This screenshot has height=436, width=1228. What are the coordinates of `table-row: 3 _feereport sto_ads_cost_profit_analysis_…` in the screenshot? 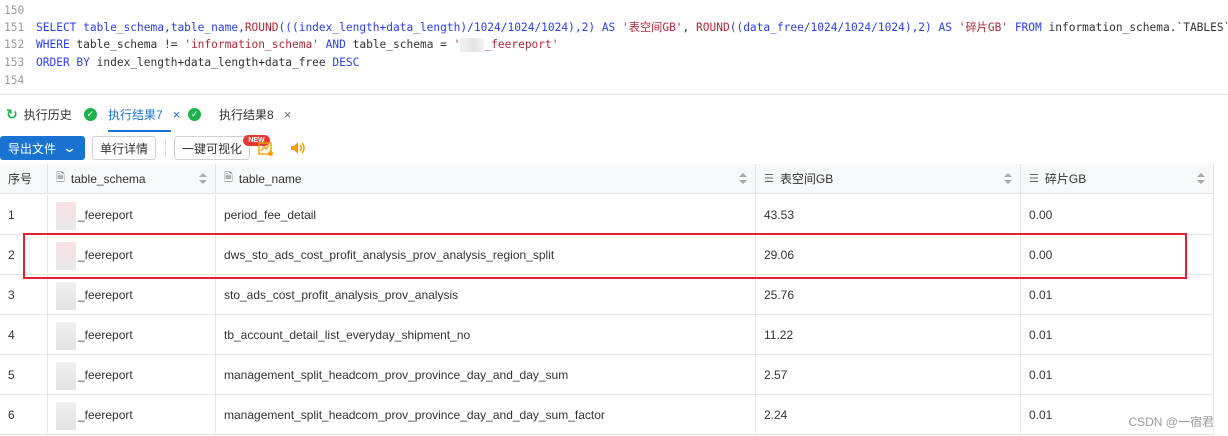 It's located at (607, 295).